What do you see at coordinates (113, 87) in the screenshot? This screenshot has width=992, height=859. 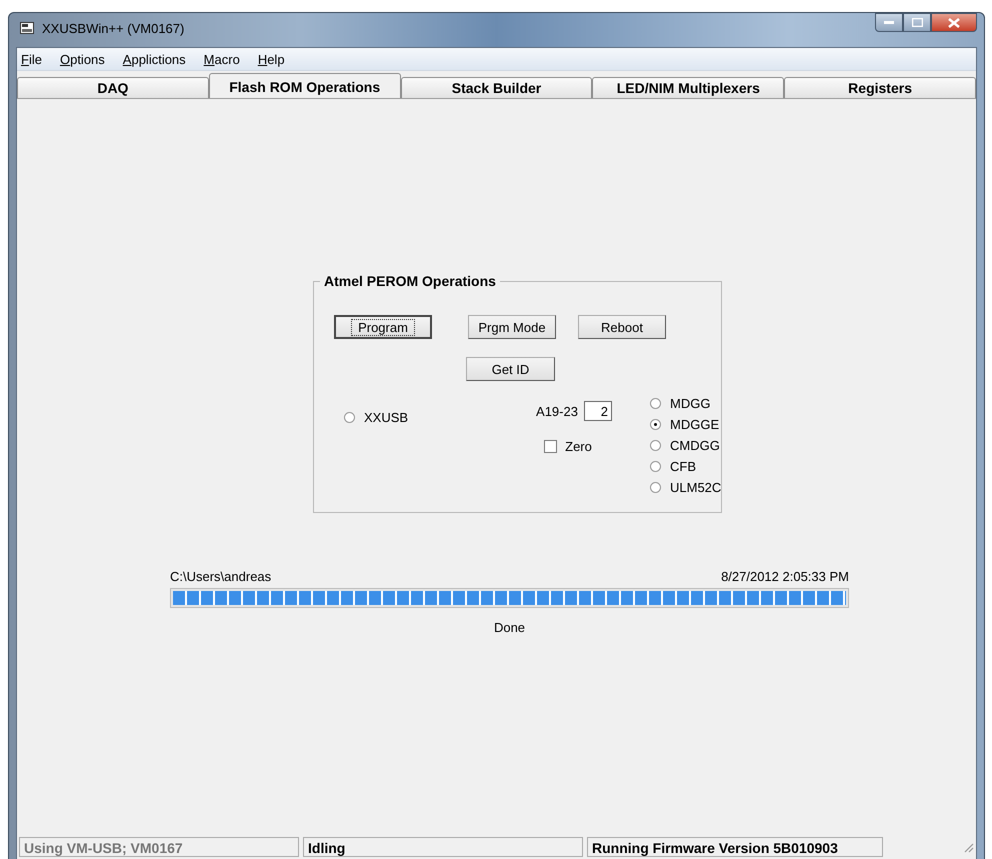 I see `tab: DAQ` at bounding box center [113, 87].